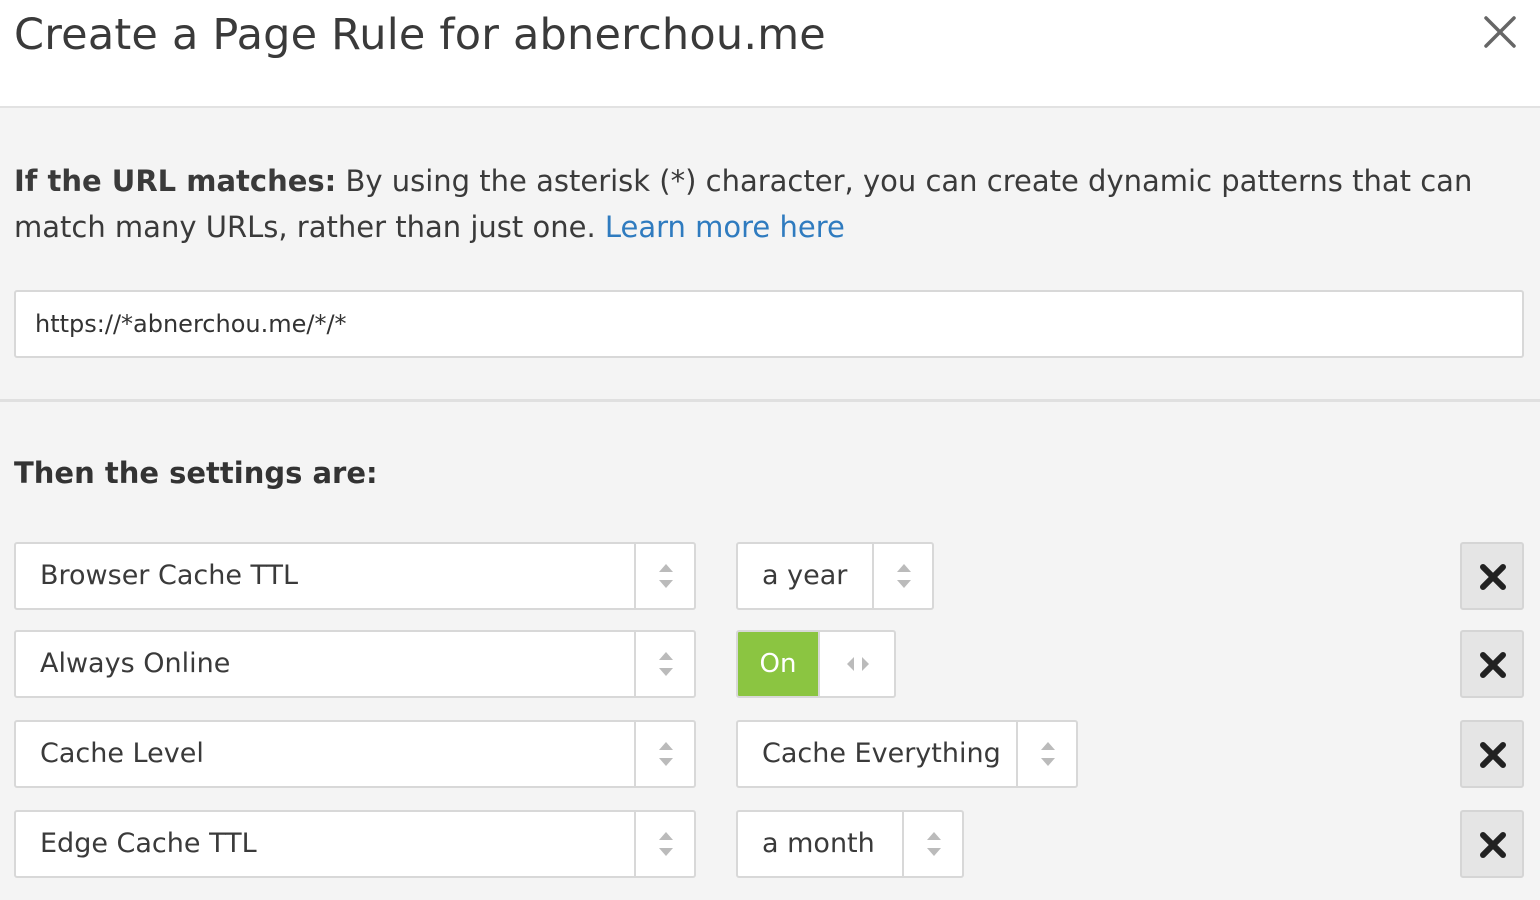 This screenshot has height=900, width=1540. I want to click on dialog-title: Create a Page Rule for abnerchou.me, so click(420, 35).